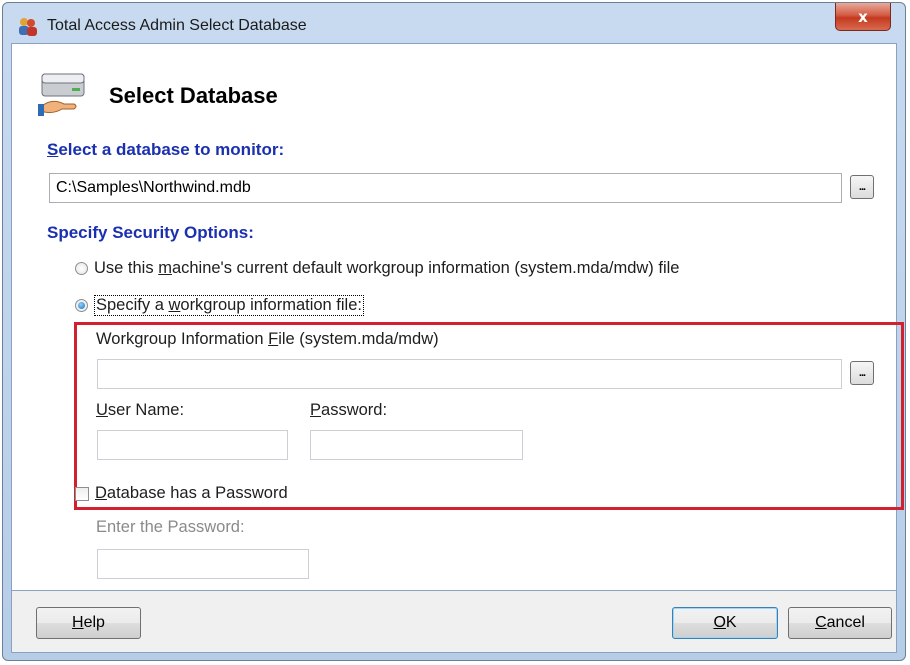 The height and width of the screenshot is (665, 910). Describe the element at coordinates (88, 623) in the screenshot. I see `help-button: Help` at that location.